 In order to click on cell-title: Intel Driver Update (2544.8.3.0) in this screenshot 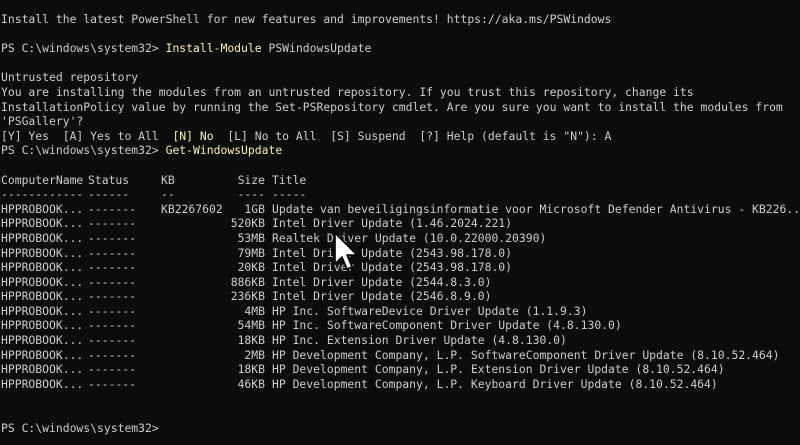, I will do `click(382, 281)`.